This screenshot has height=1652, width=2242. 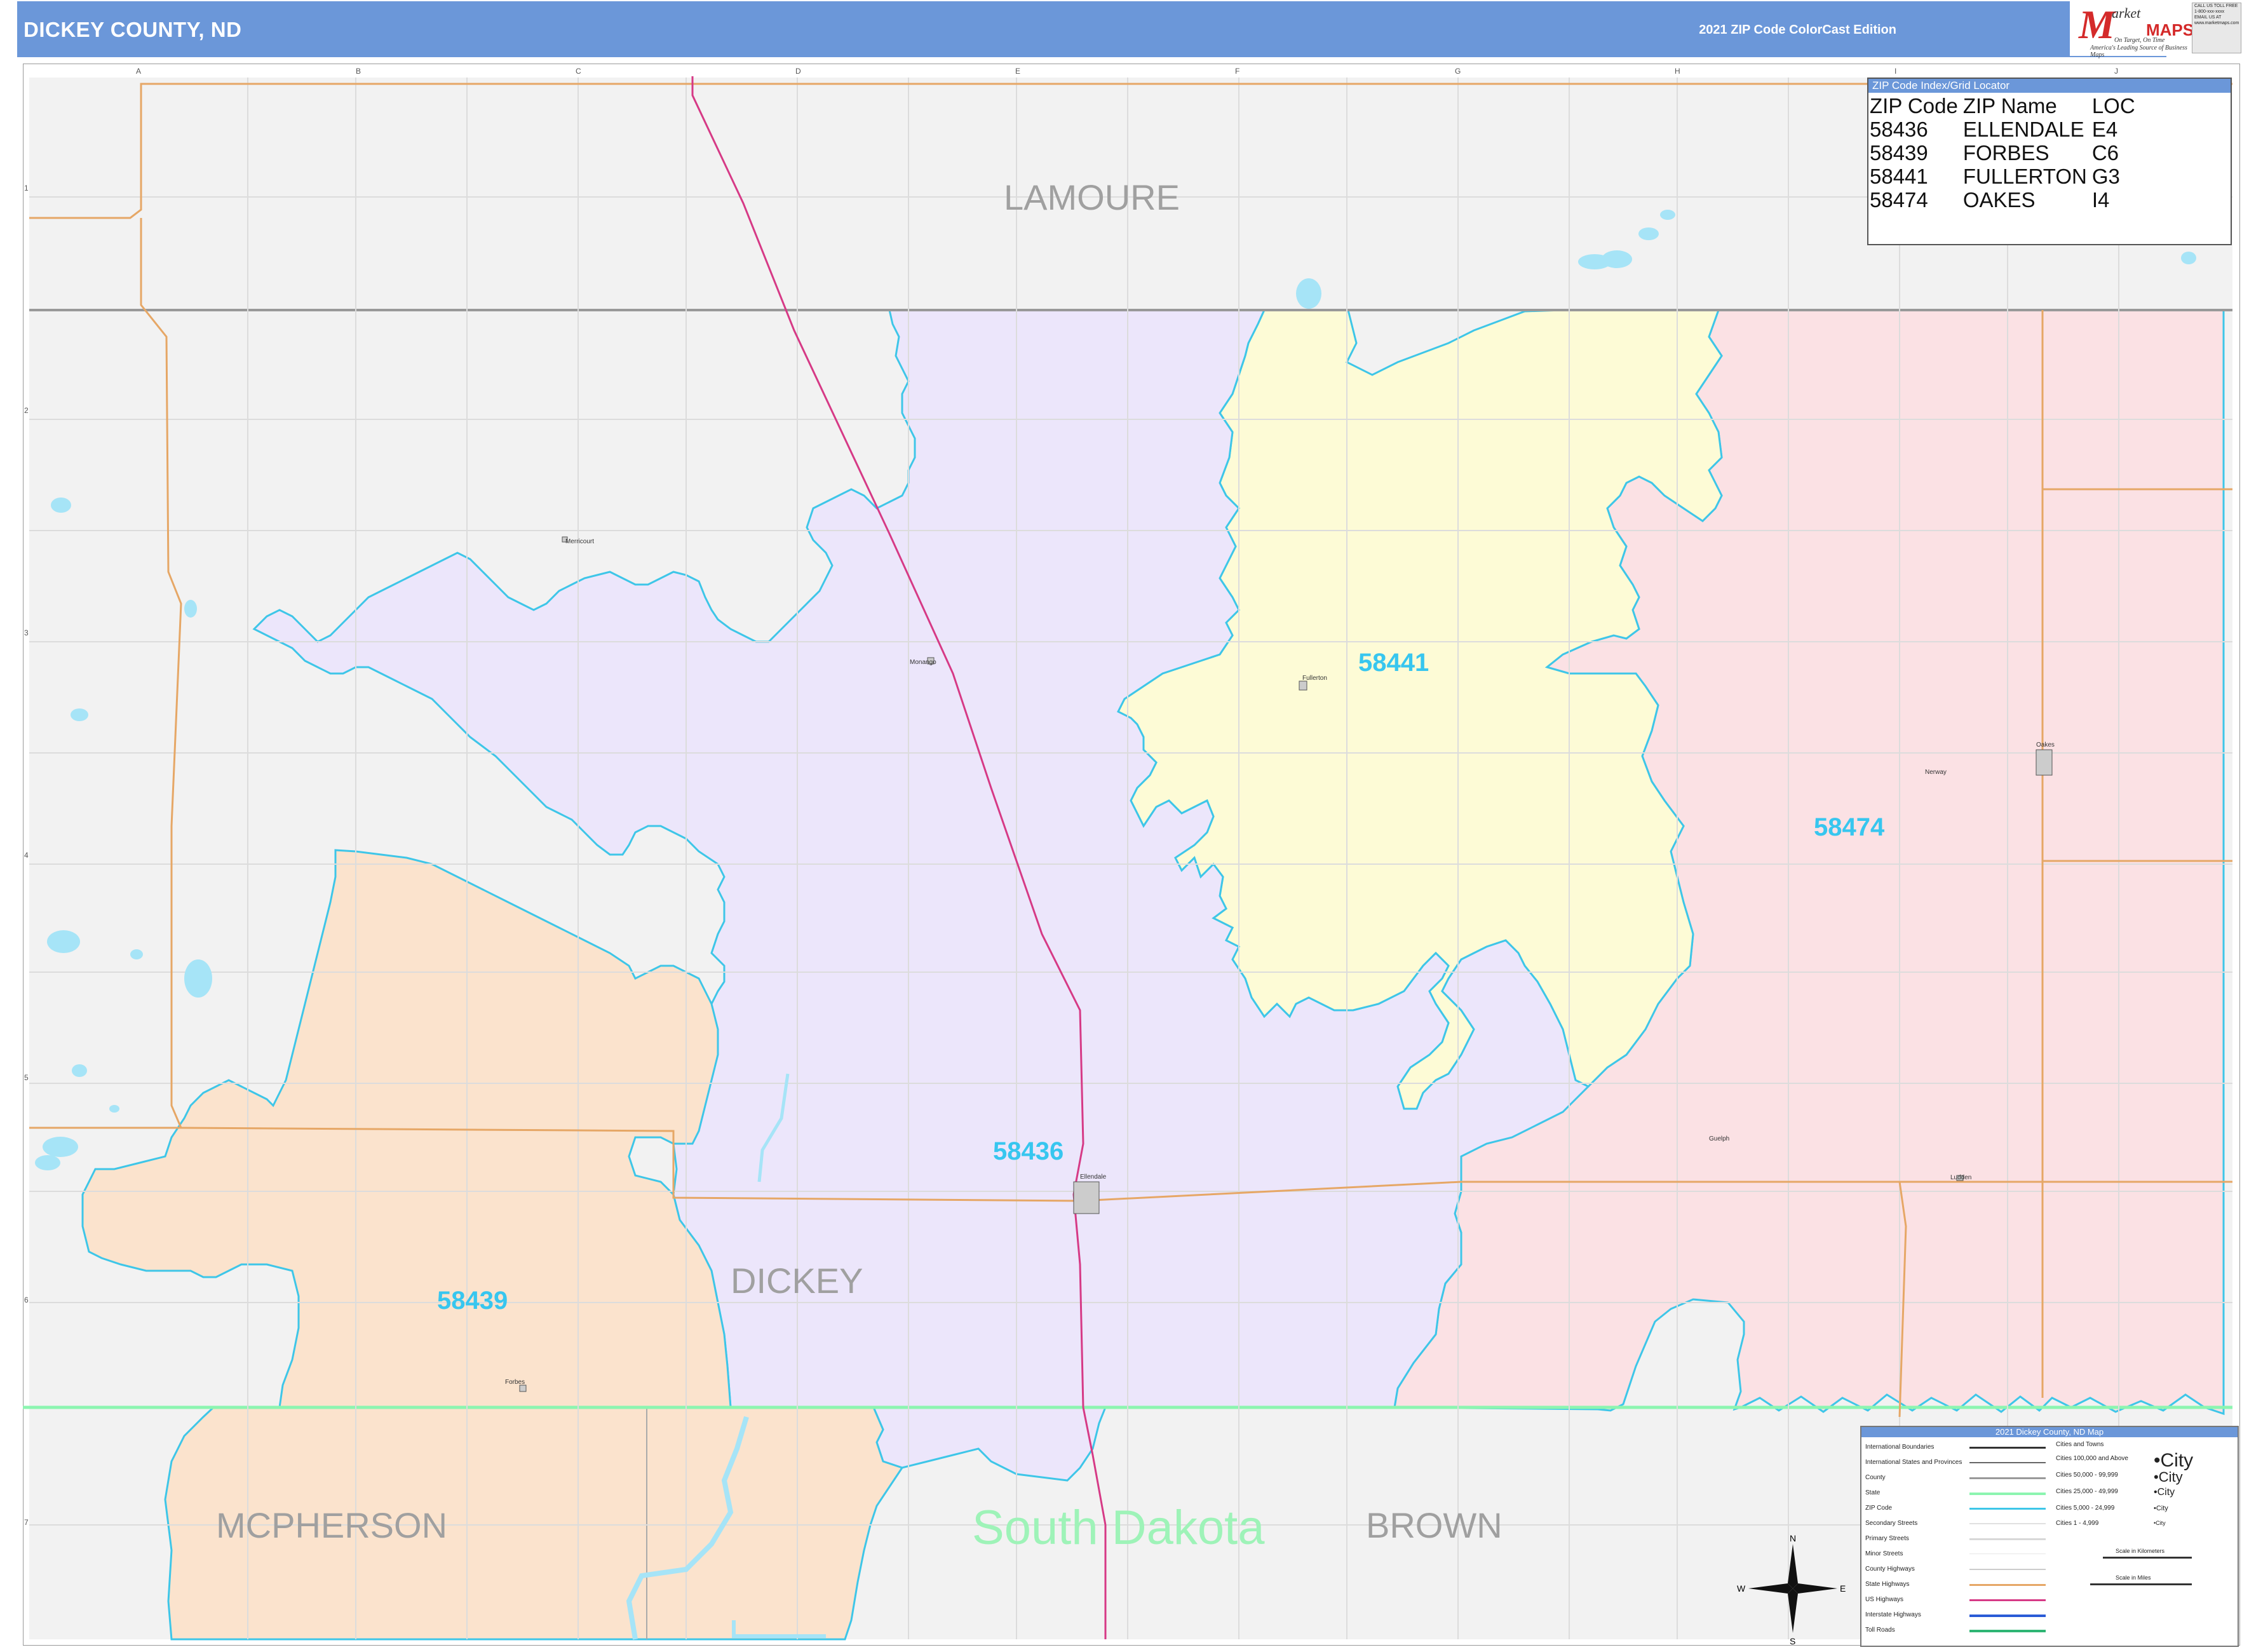 I want to click on compass-e: E, so click(x=1843, y=1588).